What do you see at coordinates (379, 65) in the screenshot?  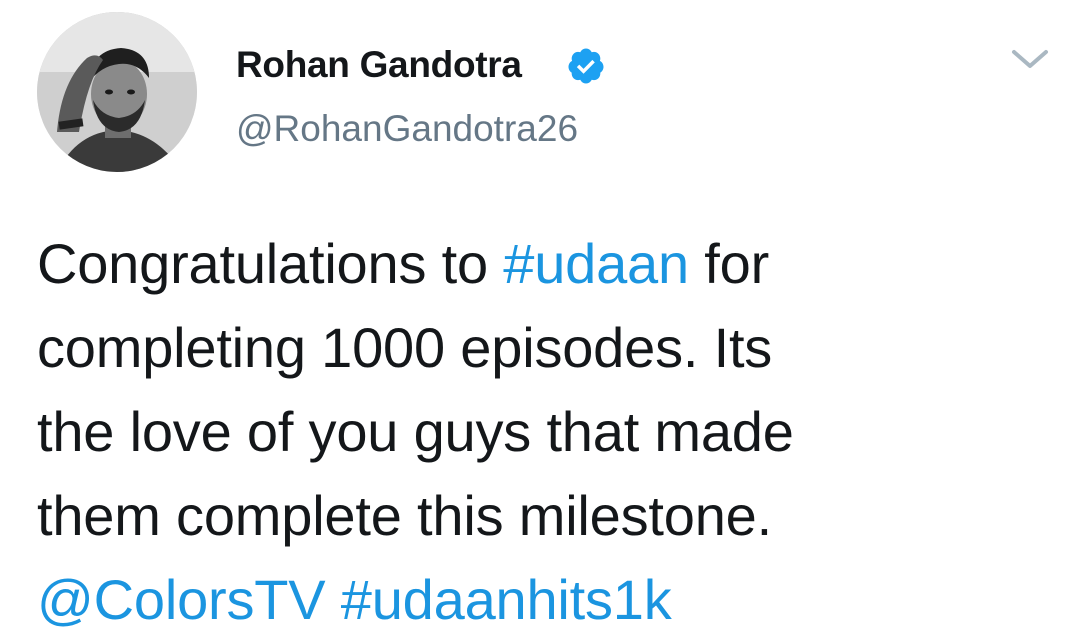 I see `author-name: Rohan Gandotra` at bounding box center [379, 65].